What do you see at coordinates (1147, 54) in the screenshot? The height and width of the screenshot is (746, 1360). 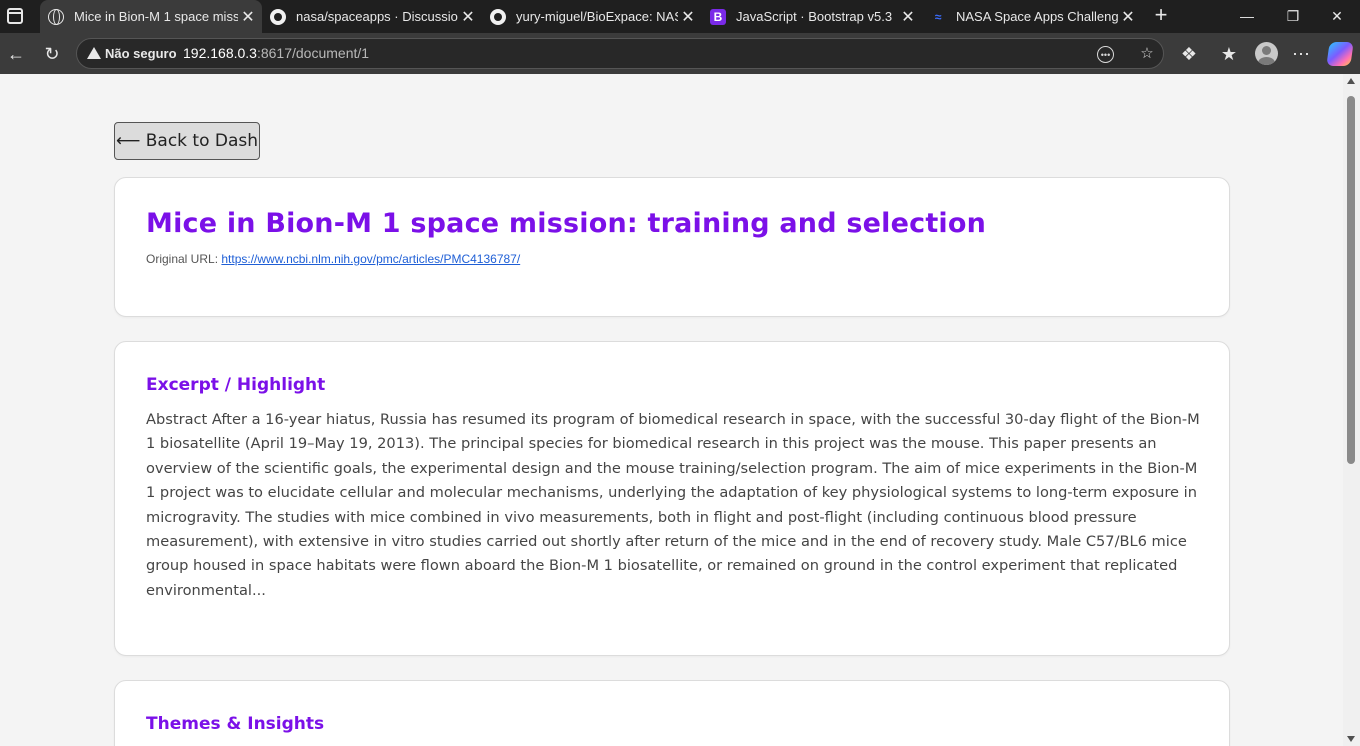 I see `favorite-star-icon: ☆` at bounding box center [1147, 54].